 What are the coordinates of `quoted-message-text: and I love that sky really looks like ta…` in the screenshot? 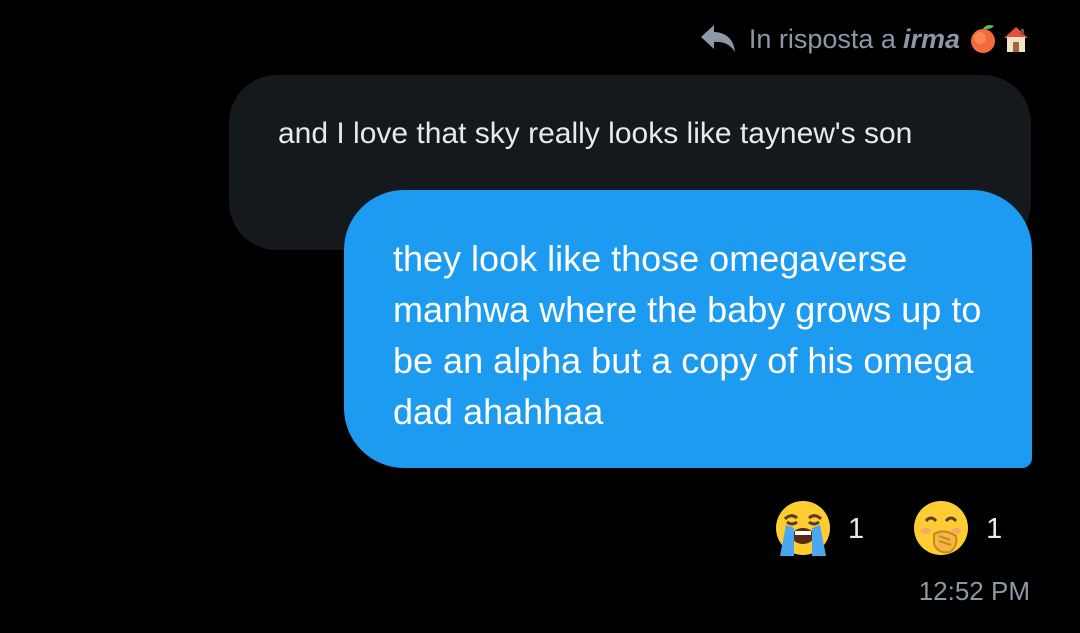 It's located at (595, 133).